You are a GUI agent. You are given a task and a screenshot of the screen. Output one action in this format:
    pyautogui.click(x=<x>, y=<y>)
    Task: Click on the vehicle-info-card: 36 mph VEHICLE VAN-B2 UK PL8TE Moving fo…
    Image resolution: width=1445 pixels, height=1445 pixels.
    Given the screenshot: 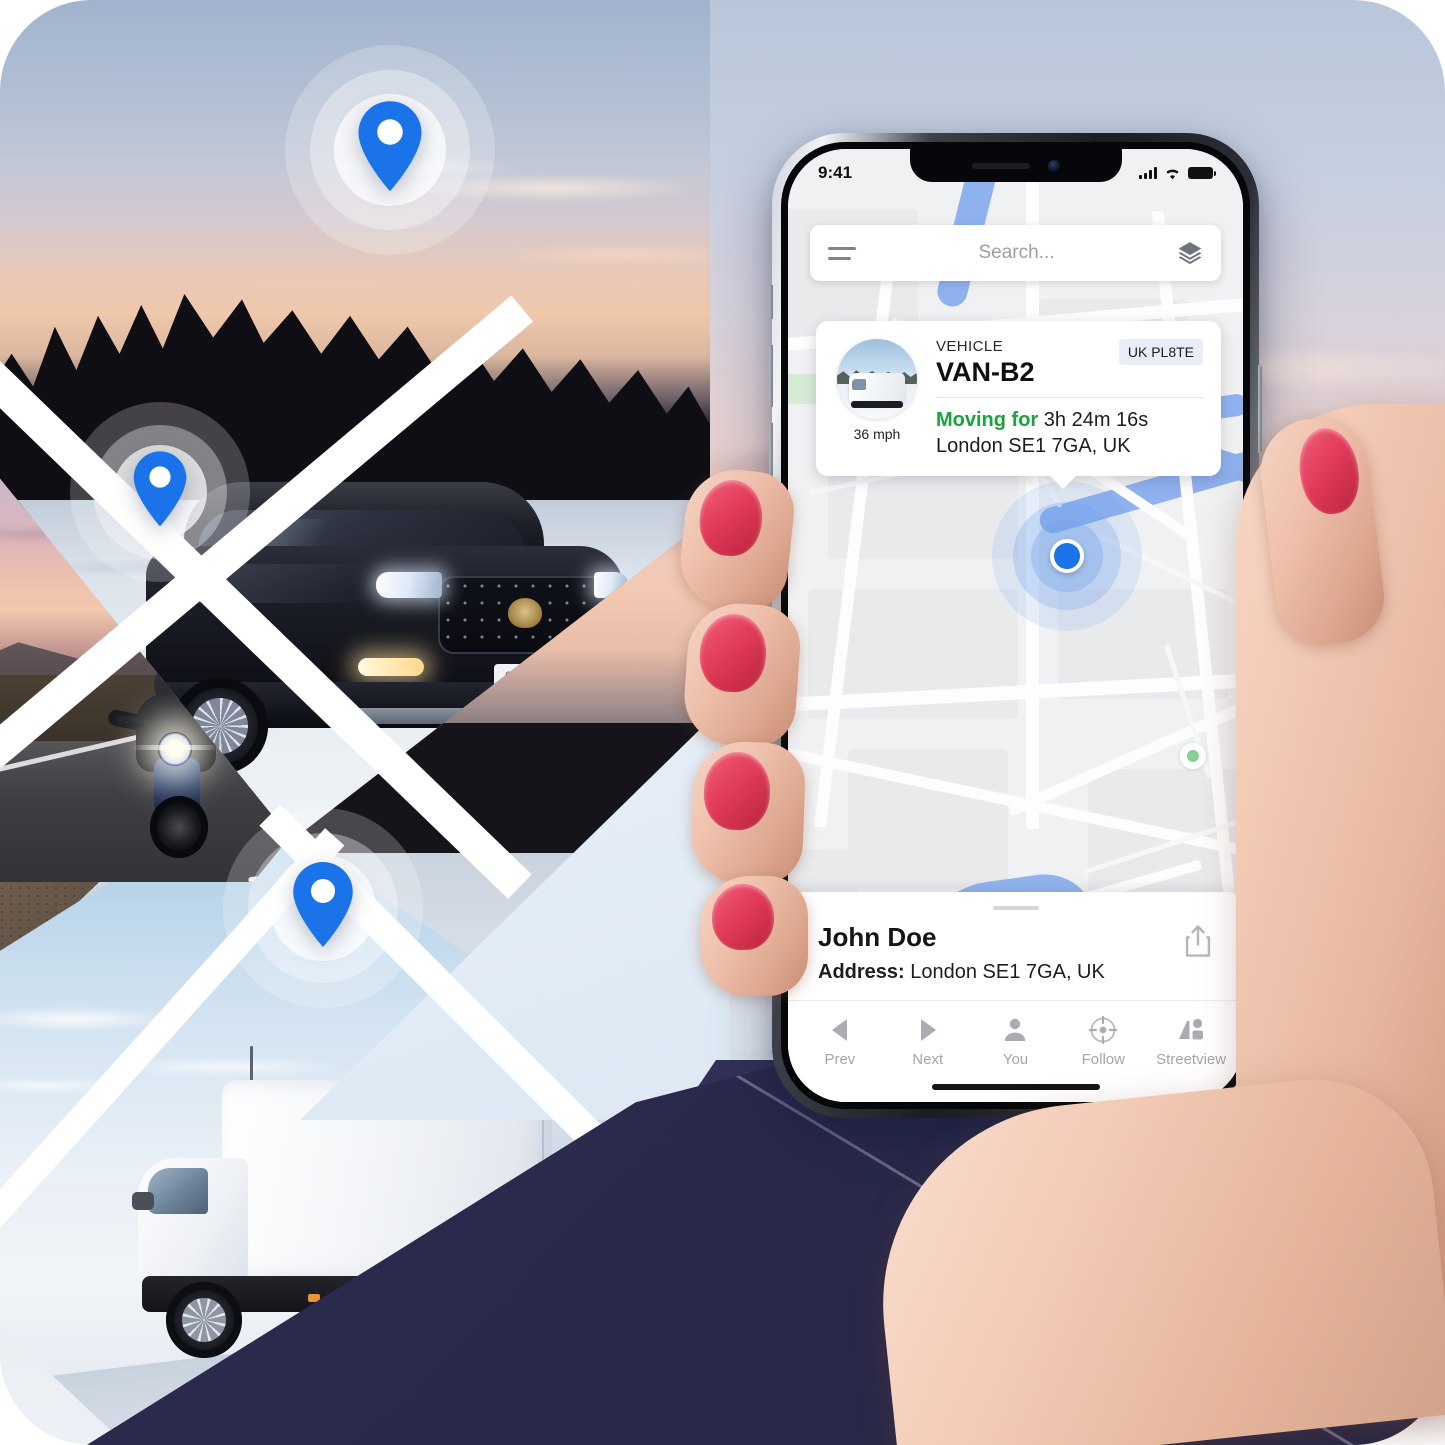 What is the action you would take?
    pyautogui.click(x=1018, y=405)
    